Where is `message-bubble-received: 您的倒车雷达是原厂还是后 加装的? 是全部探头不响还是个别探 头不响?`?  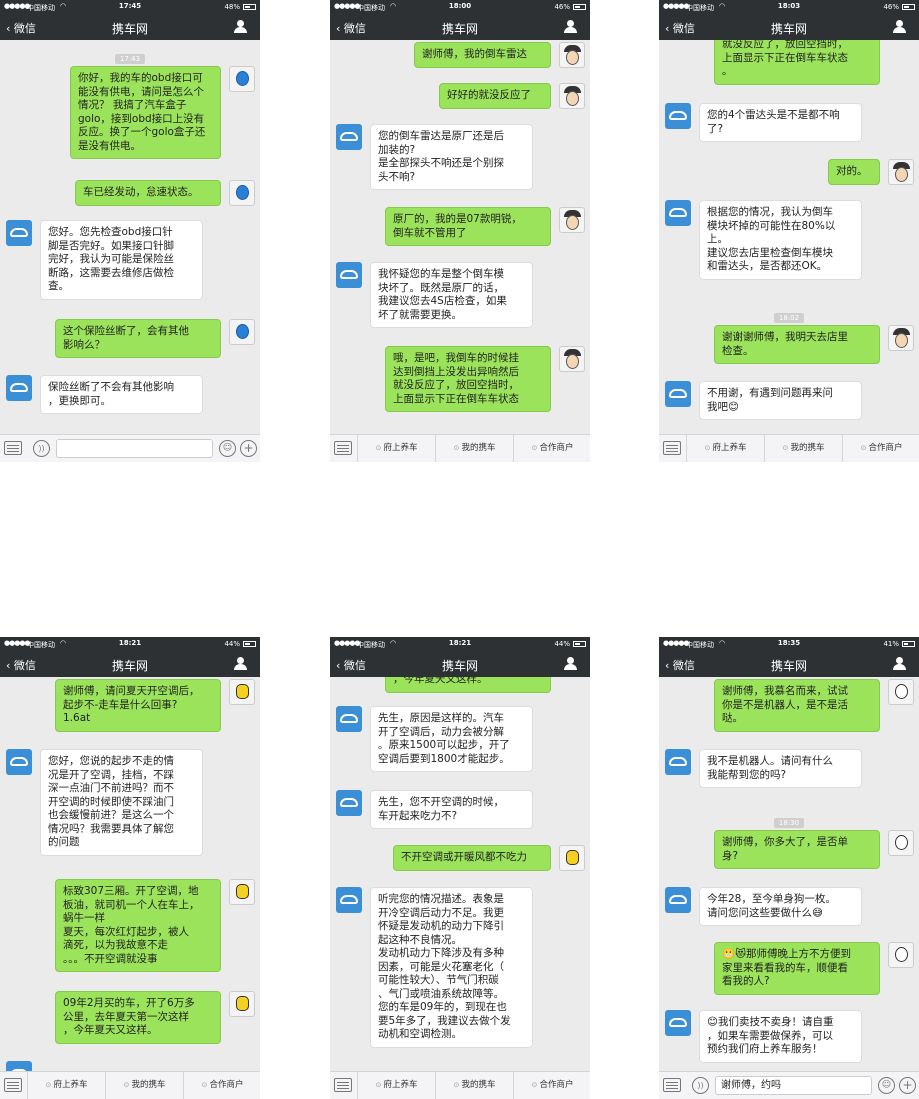 message-bubble-received: 您的倒车雷达是原厂还是后 加装的? 是全部探头不响还是个别探 头不响? is located at coordinates (451, 157).